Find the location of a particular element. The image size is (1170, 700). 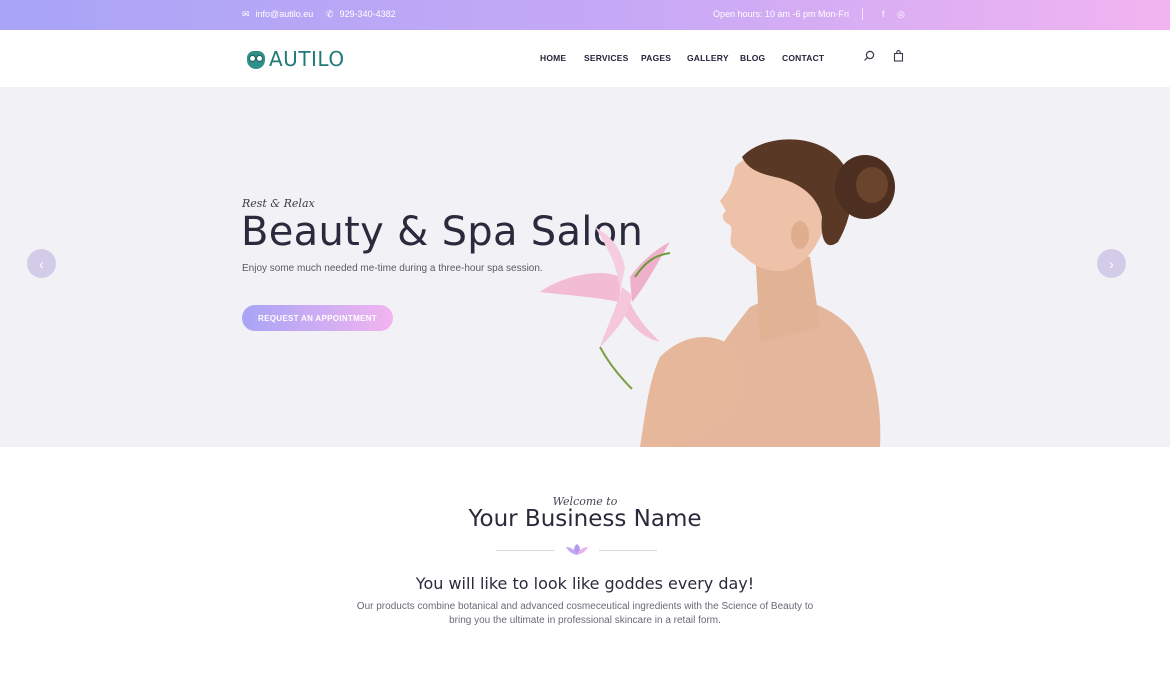

nav-pages: PAGES is located at coordinates (656, 58).